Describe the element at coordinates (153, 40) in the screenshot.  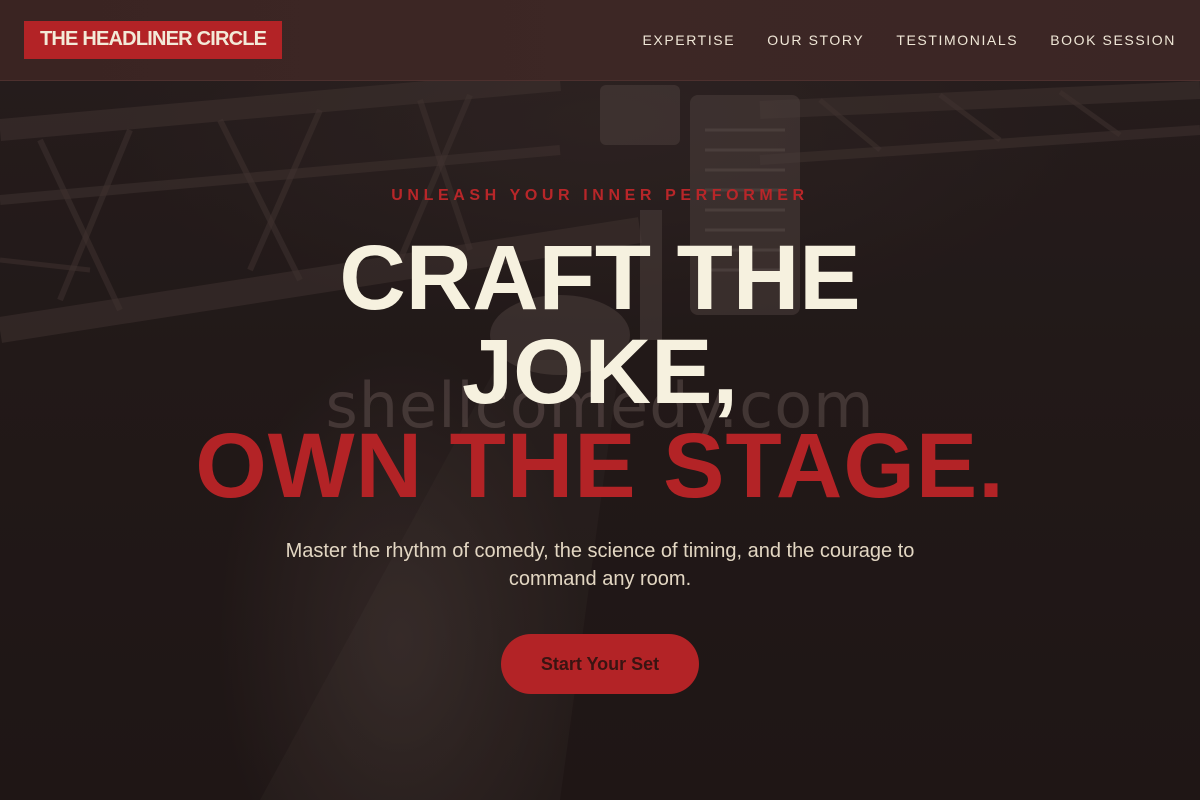
I see `brand-logo: THE HEADLINER CIRCLE` at that location.